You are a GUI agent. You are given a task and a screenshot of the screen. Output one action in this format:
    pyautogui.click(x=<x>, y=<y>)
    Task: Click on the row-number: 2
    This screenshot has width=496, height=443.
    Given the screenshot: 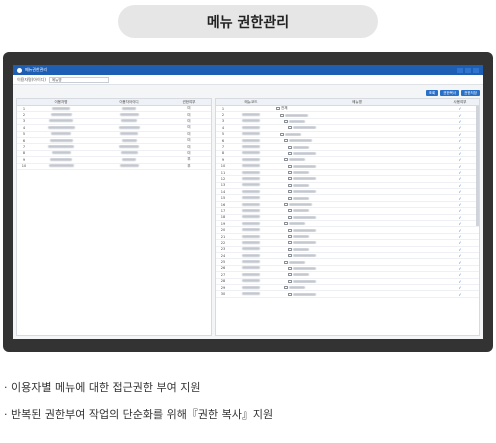 What is the action you would take?
    pyautogui.click(x=223, y=115)
    